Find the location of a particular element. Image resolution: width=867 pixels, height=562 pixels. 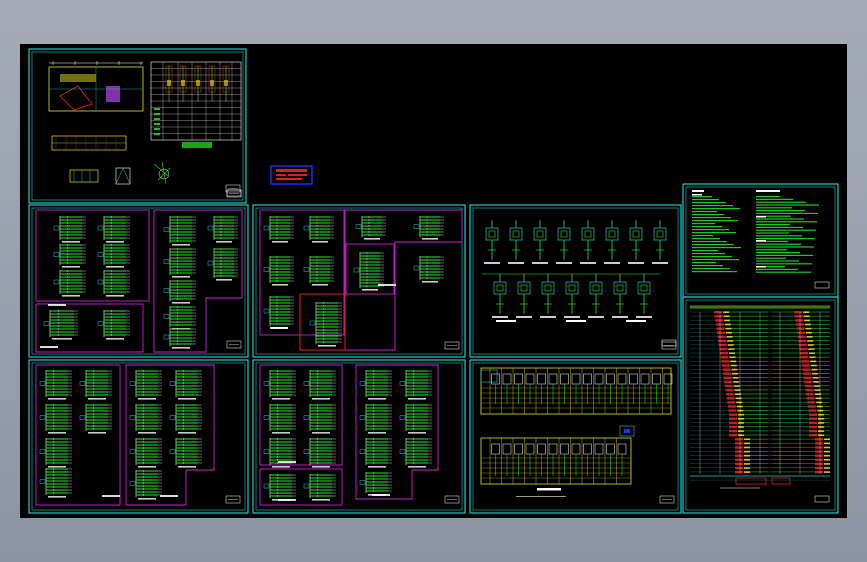

notes-text is located at coordinates (761, 239).